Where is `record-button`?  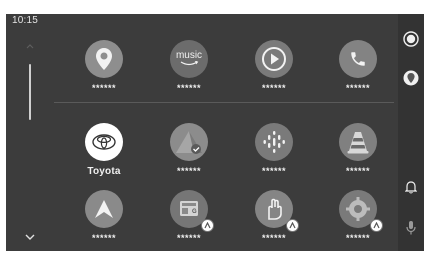 record-button is located at coordinates (411, 39).